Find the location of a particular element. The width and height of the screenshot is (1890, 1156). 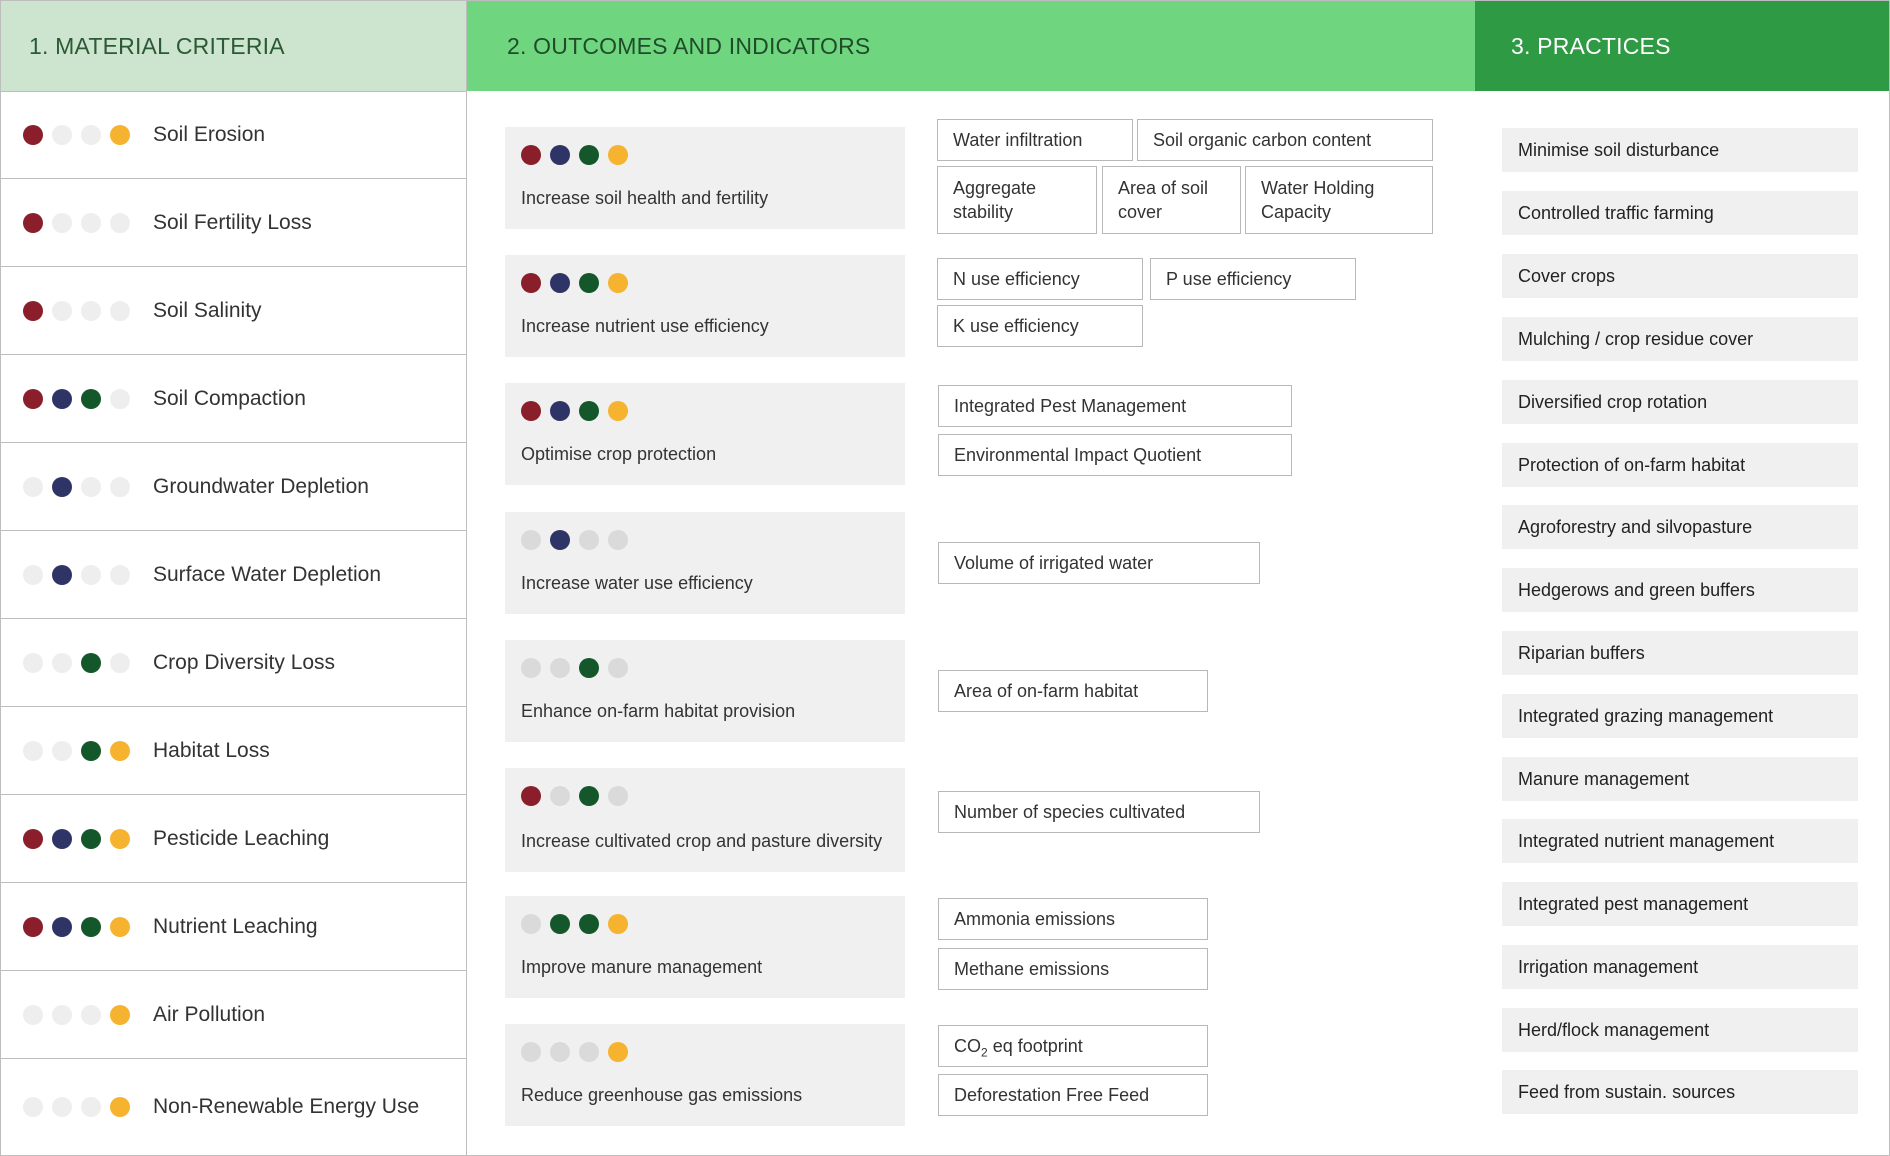

outcome-card: Increase water use efficiency is located at coordinates (705, 563).